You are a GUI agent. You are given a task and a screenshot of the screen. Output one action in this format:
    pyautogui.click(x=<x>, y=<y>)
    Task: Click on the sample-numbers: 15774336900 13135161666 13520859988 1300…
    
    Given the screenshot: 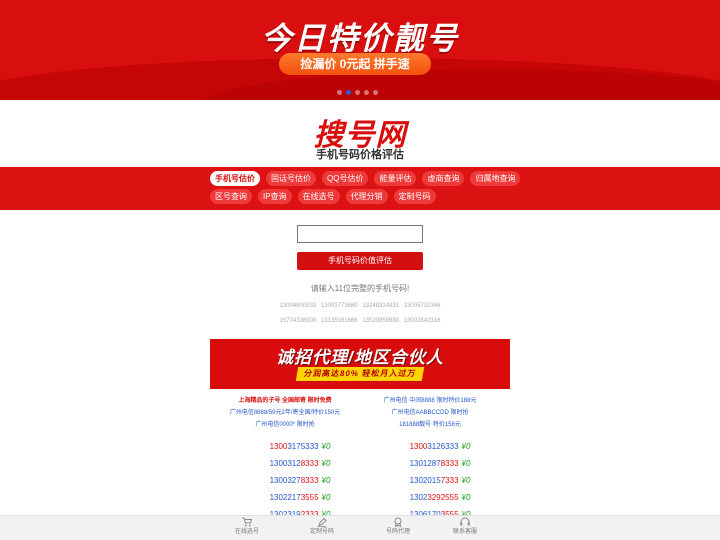 What is the action you would take?
    pyautogui.click(x=360, y=321)
    